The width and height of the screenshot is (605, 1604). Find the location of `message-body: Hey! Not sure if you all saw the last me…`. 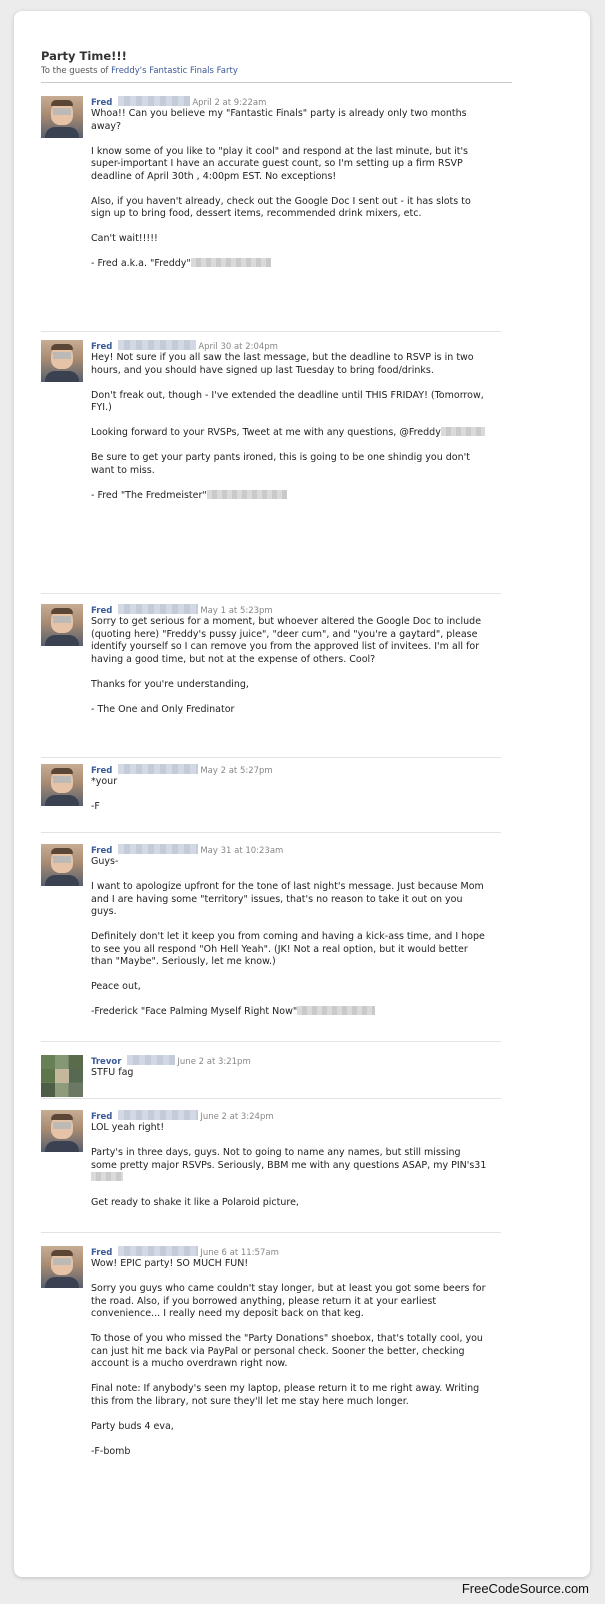

message-body: Hey! Not sure if you all saw the last me… is located at coordinates (289, 427).